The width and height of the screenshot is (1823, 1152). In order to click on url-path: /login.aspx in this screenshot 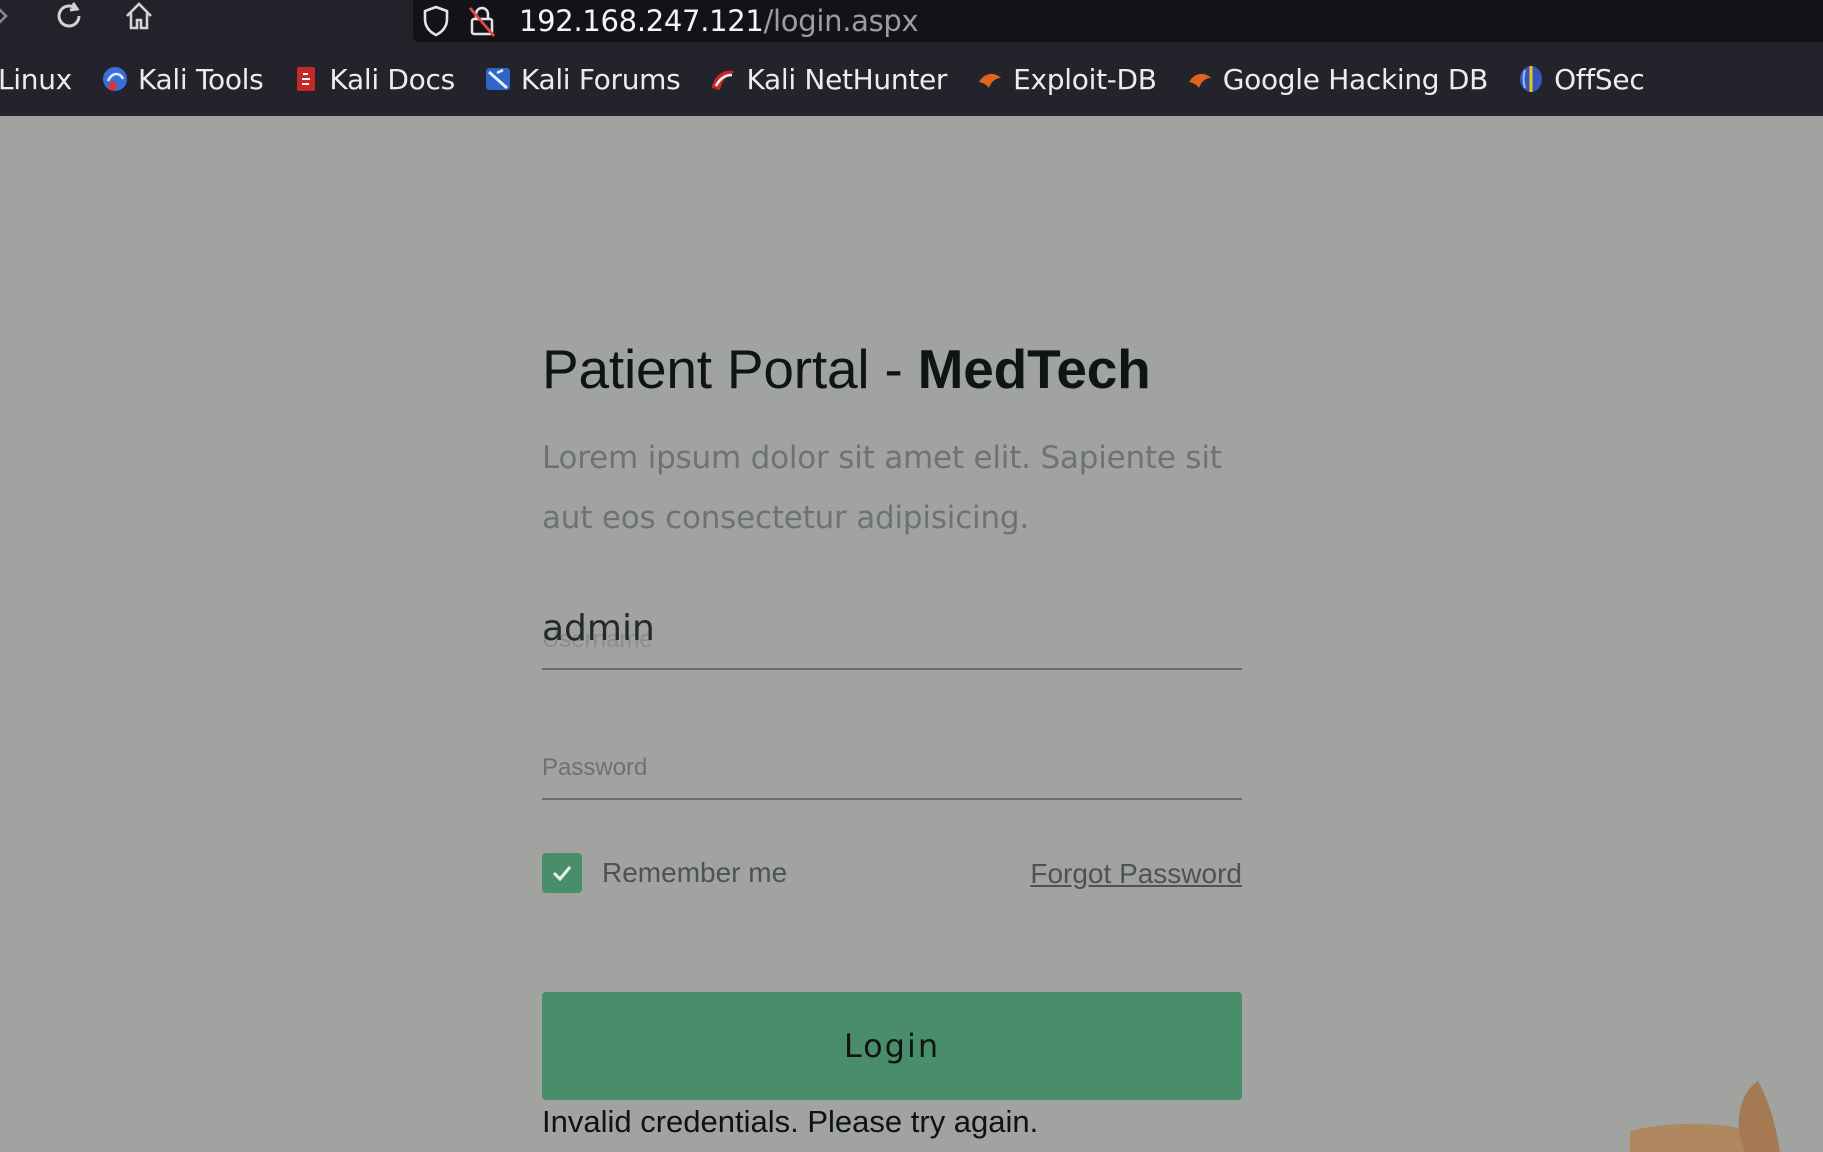, I will do `click(841, 21)`.